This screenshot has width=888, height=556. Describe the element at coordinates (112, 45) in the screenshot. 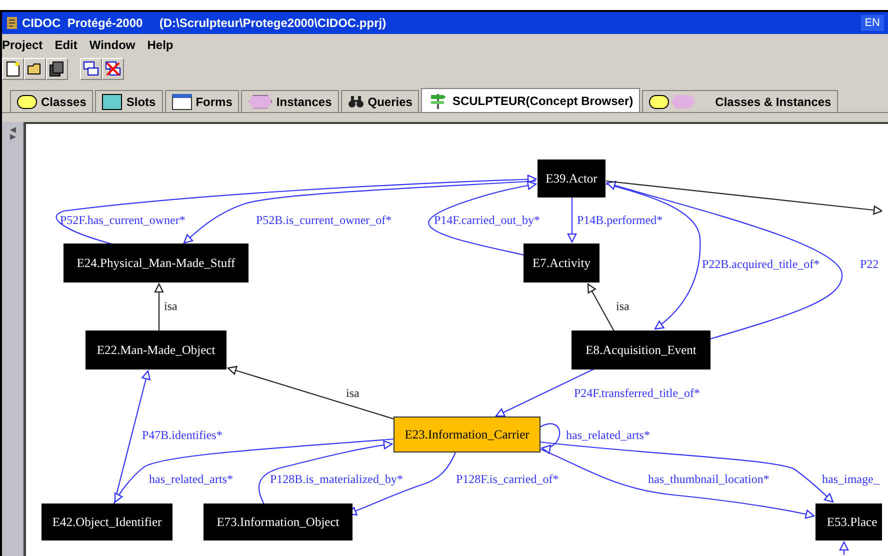

I see `menu-item: Window` at that location.